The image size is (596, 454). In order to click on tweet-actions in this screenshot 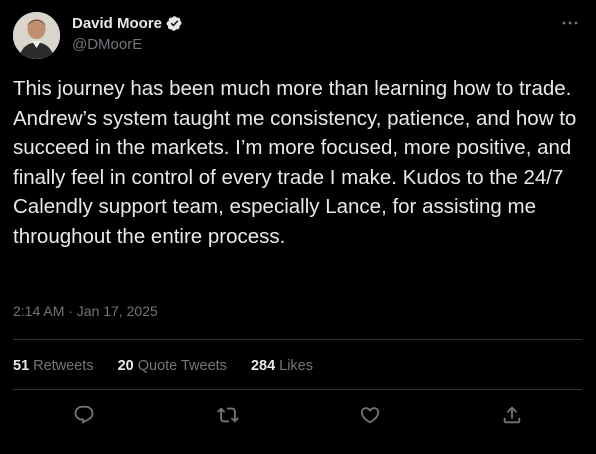, I will do `click(298, 417)`.